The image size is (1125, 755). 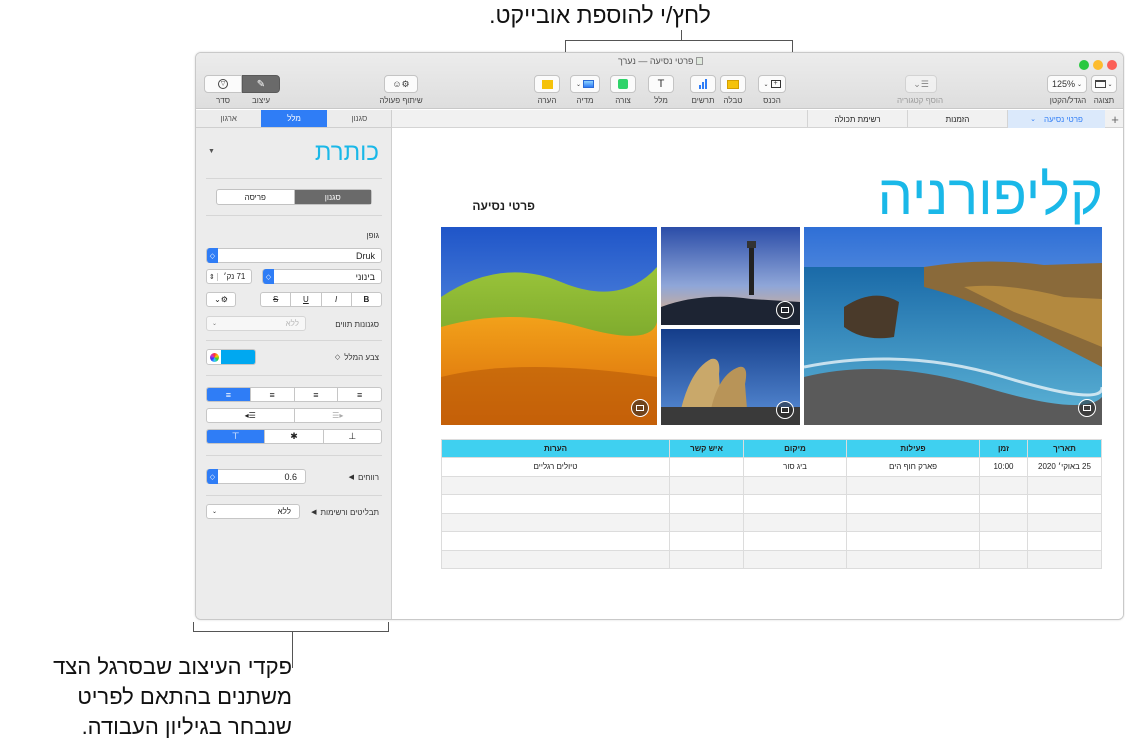 What do you see at coordinates (271, 394) in the screenshot?
I see `align-center-button: ≡` at bounding box center [271, 394].